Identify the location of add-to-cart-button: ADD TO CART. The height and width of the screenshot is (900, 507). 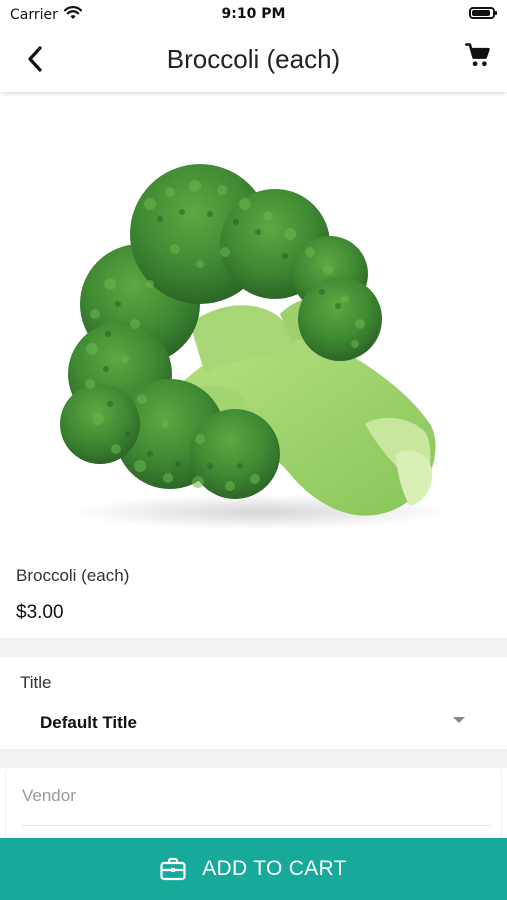
(253, 869).